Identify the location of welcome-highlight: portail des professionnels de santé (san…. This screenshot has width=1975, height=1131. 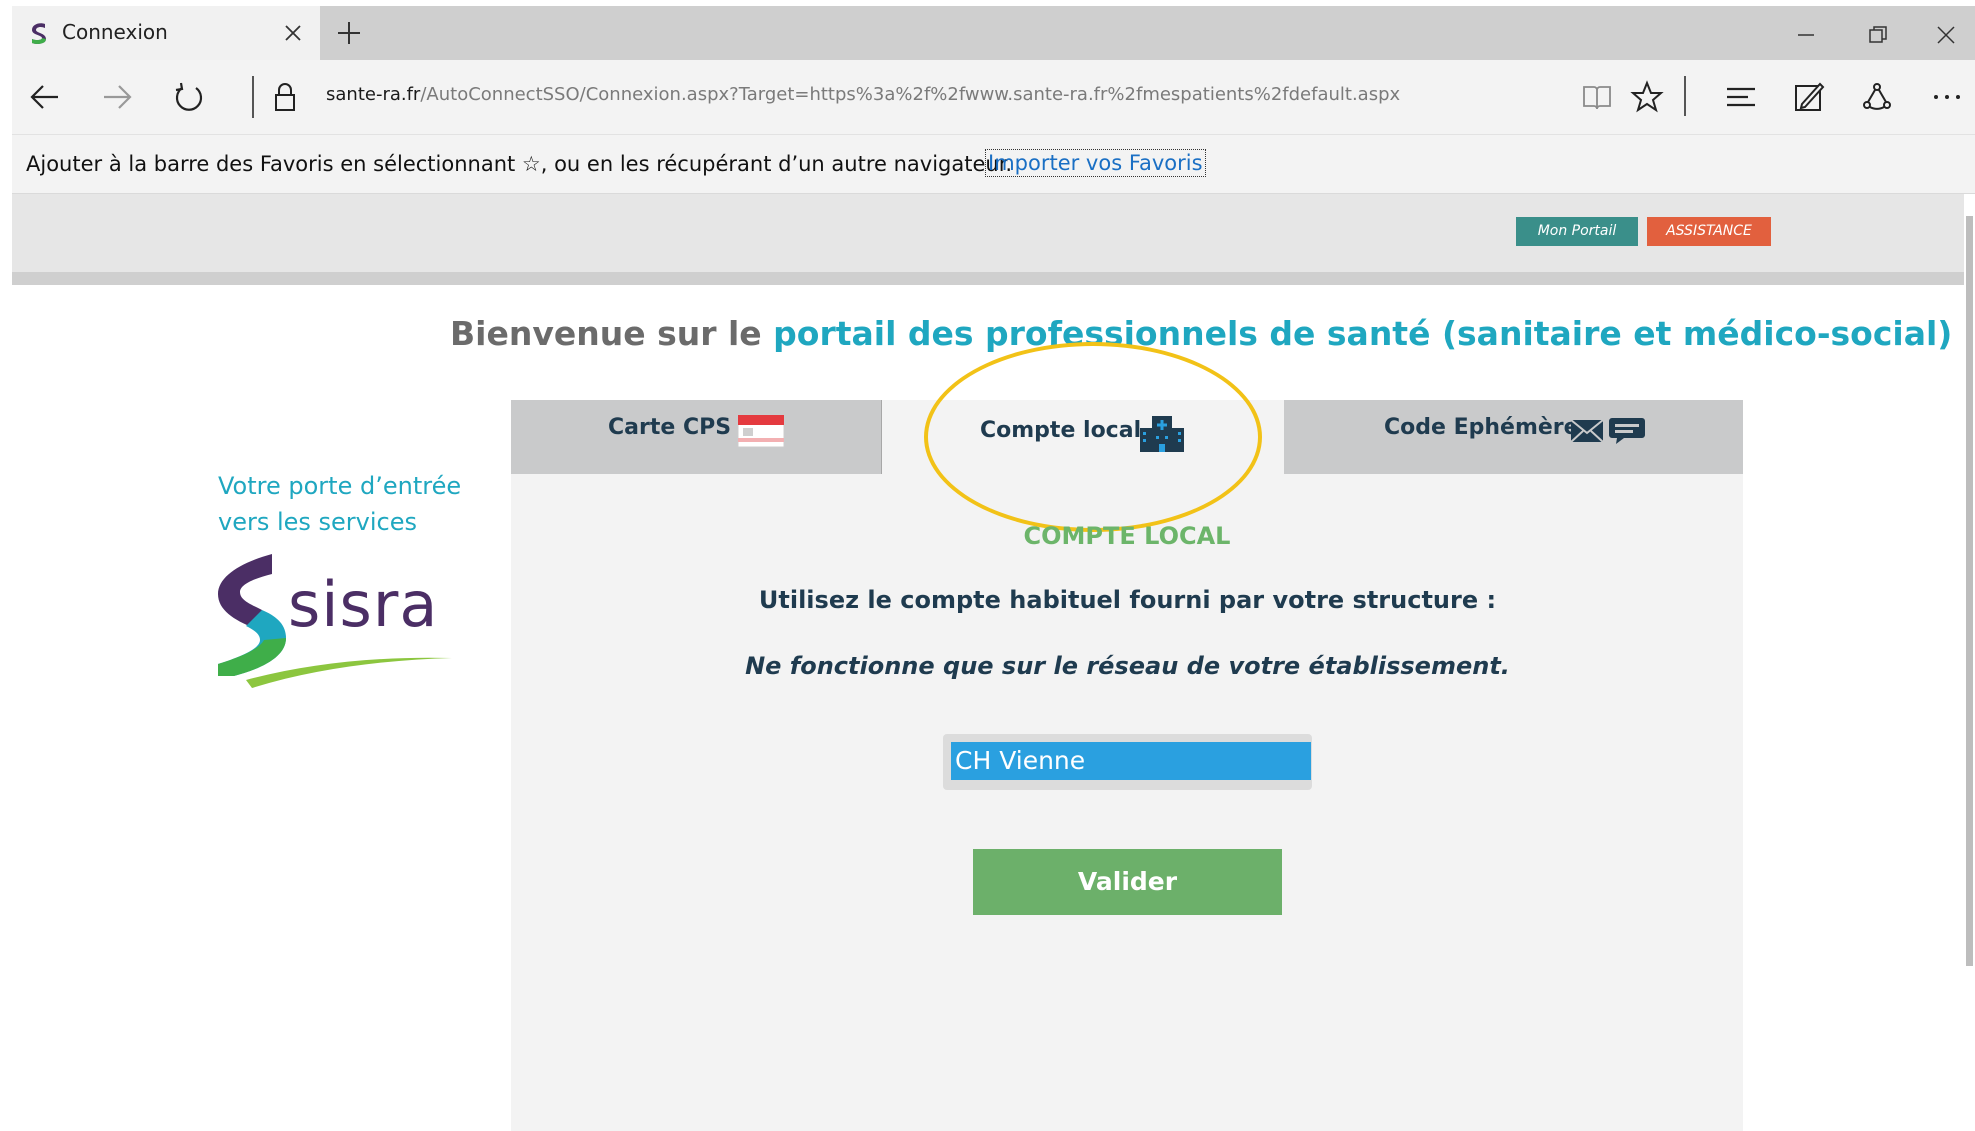
(1363, 333).